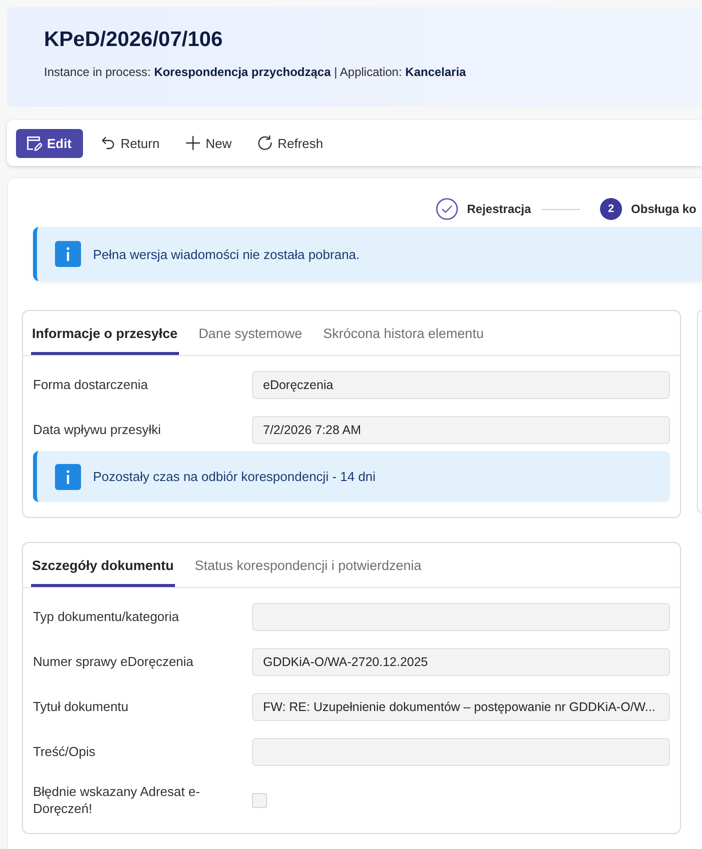 The height and width of the screenshot is (849, 702). I want to click on text-field: 7/2/2026 7:28 AM, so click(461, 430).